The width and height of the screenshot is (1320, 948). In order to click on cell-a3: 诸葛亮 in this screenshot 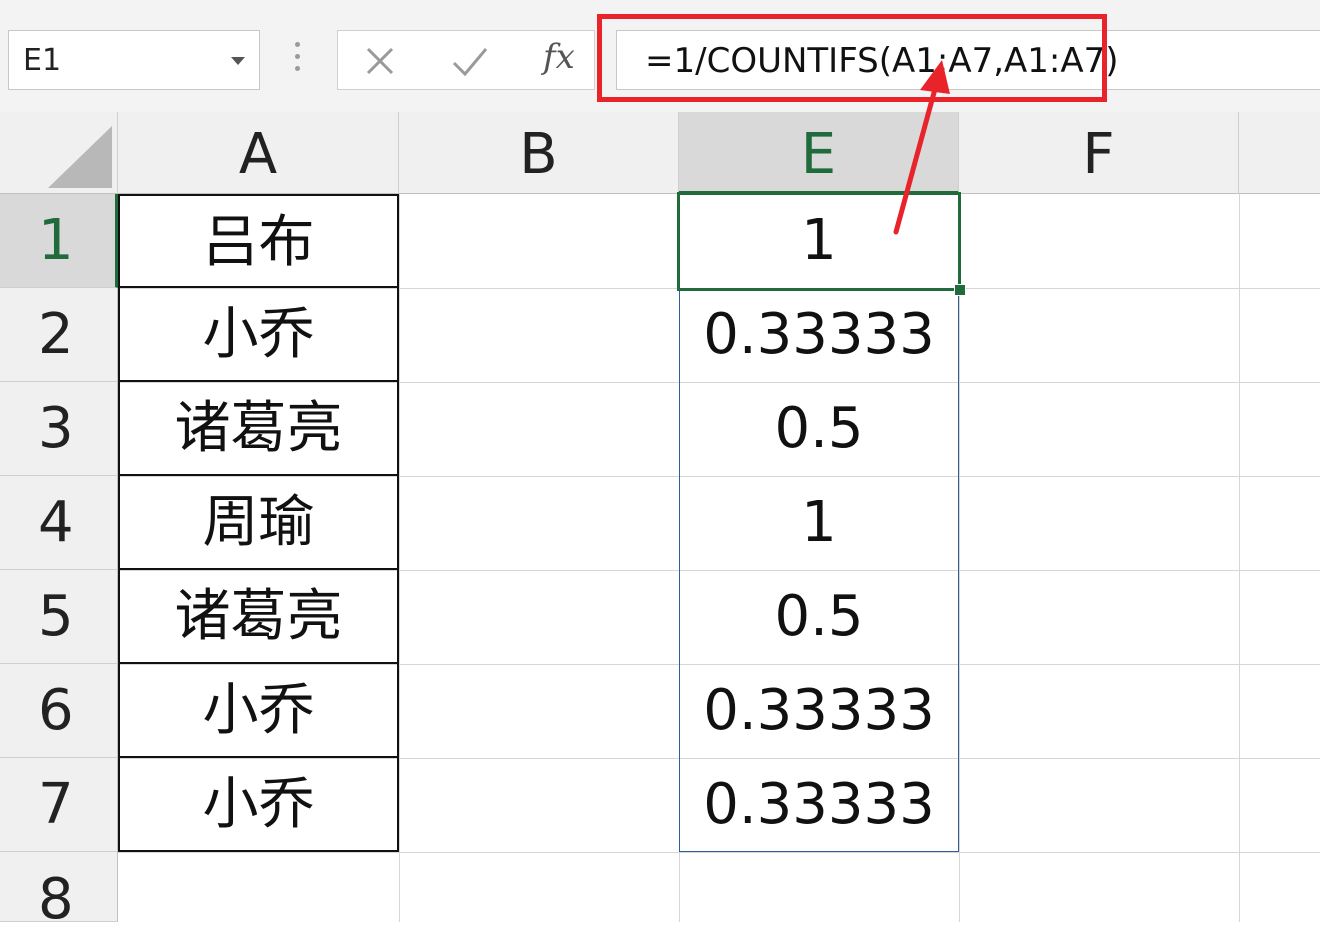, I will do `click(258, 429)`.